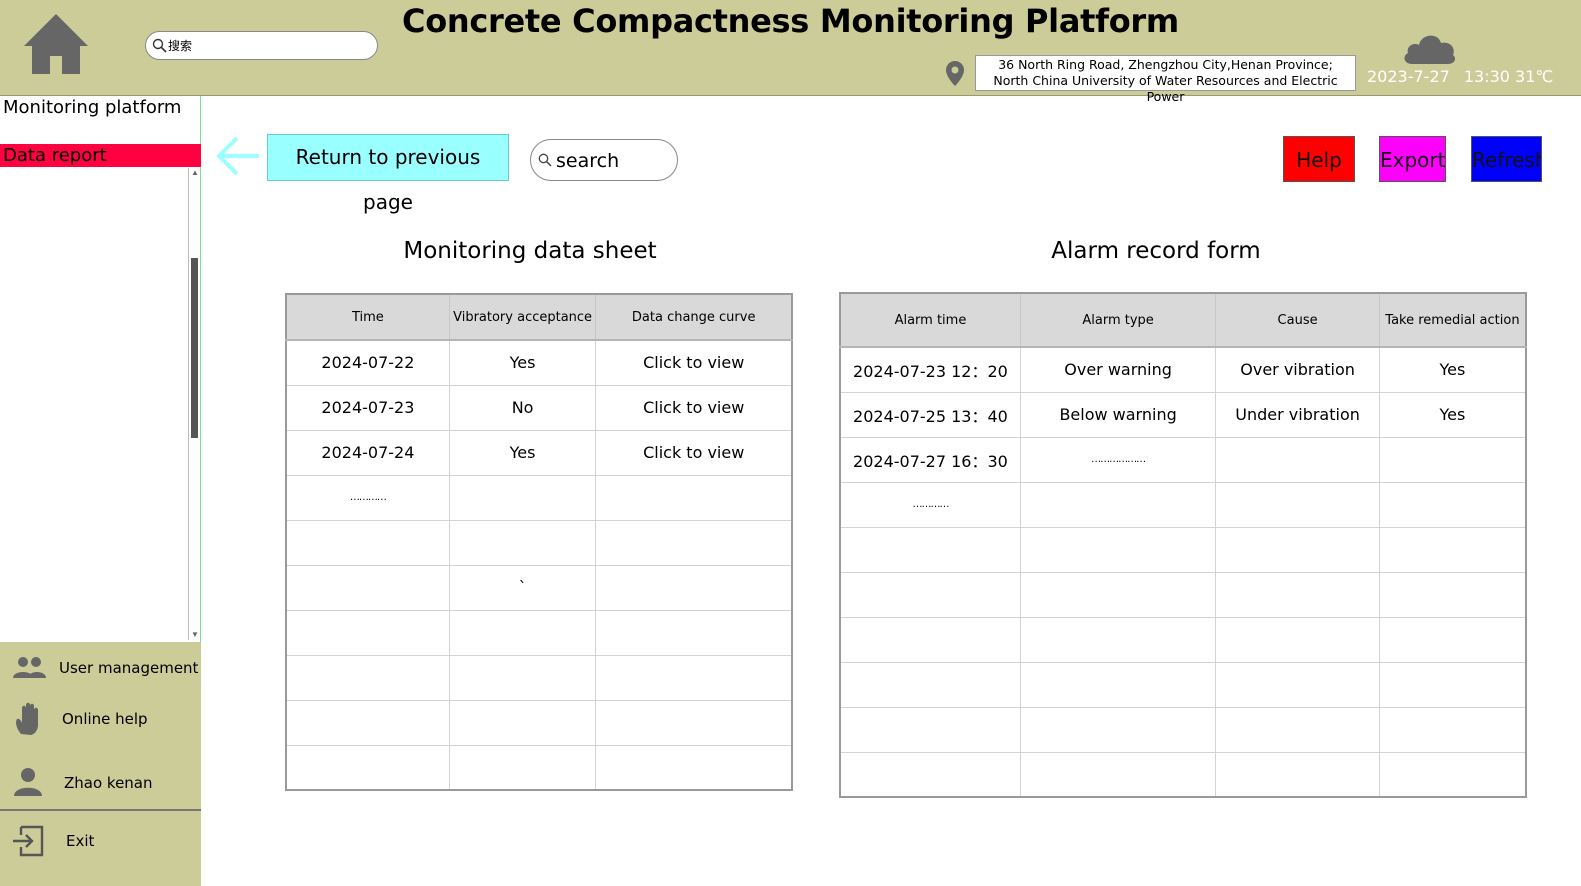  What do you see at coordinates (1506, 159) in the screenshot?
I see `refresh-button: Refresh` at bounding box center [1506, 159].